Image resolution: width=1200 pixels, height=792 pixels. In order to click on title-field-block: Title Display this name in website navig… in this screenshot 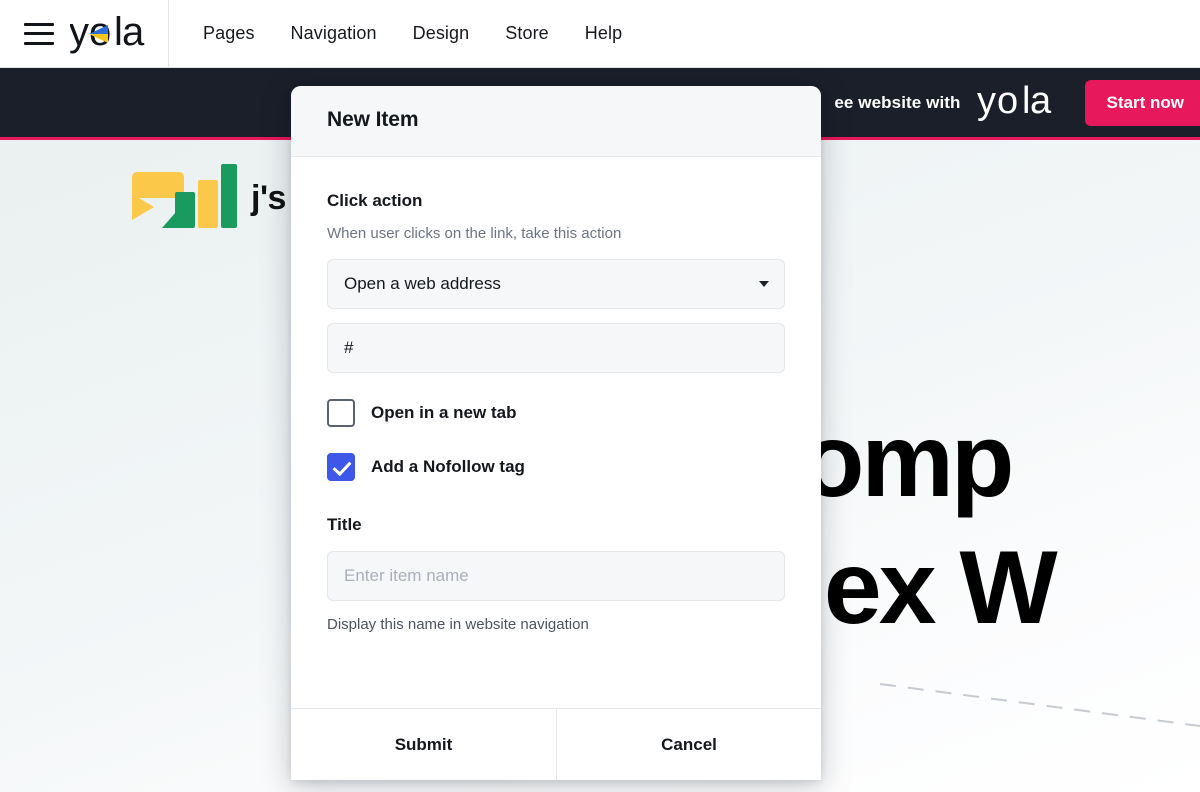, I will do `click(556, 574)`.